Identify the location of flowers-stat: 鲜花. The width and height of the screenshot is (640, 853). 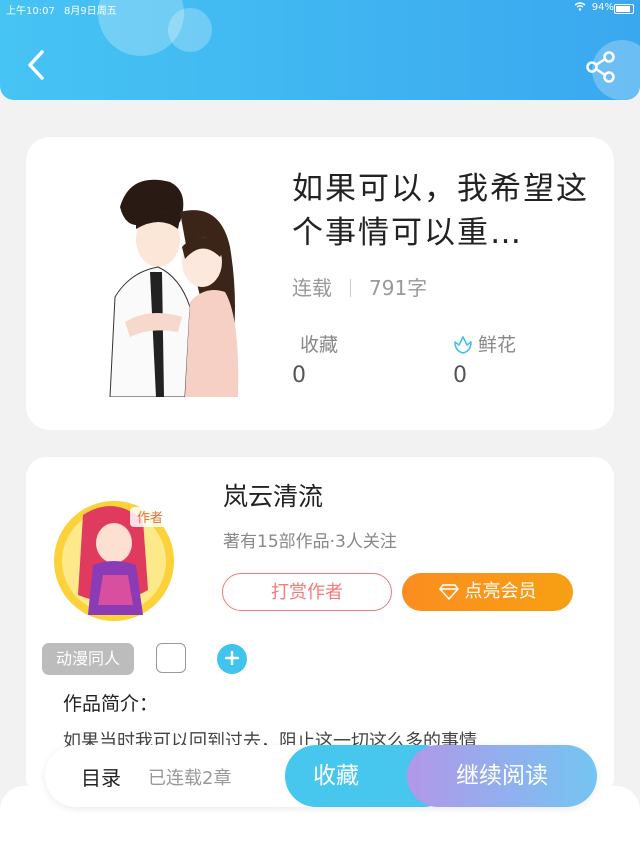
(484, 343).